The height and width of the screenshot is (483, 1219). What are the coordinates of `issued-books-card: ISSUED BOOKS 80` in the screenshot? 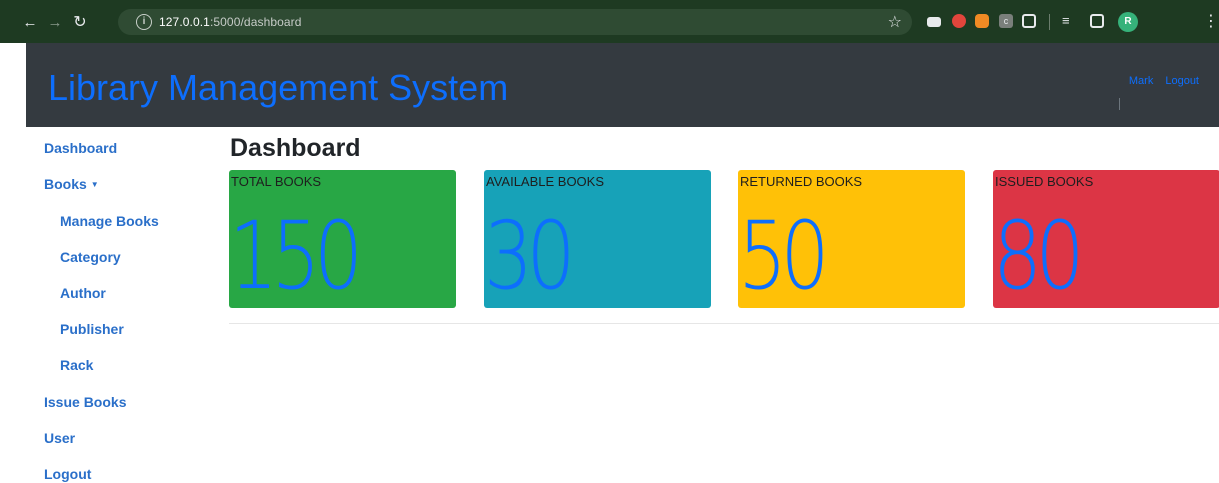 It's located at (1106, 239).